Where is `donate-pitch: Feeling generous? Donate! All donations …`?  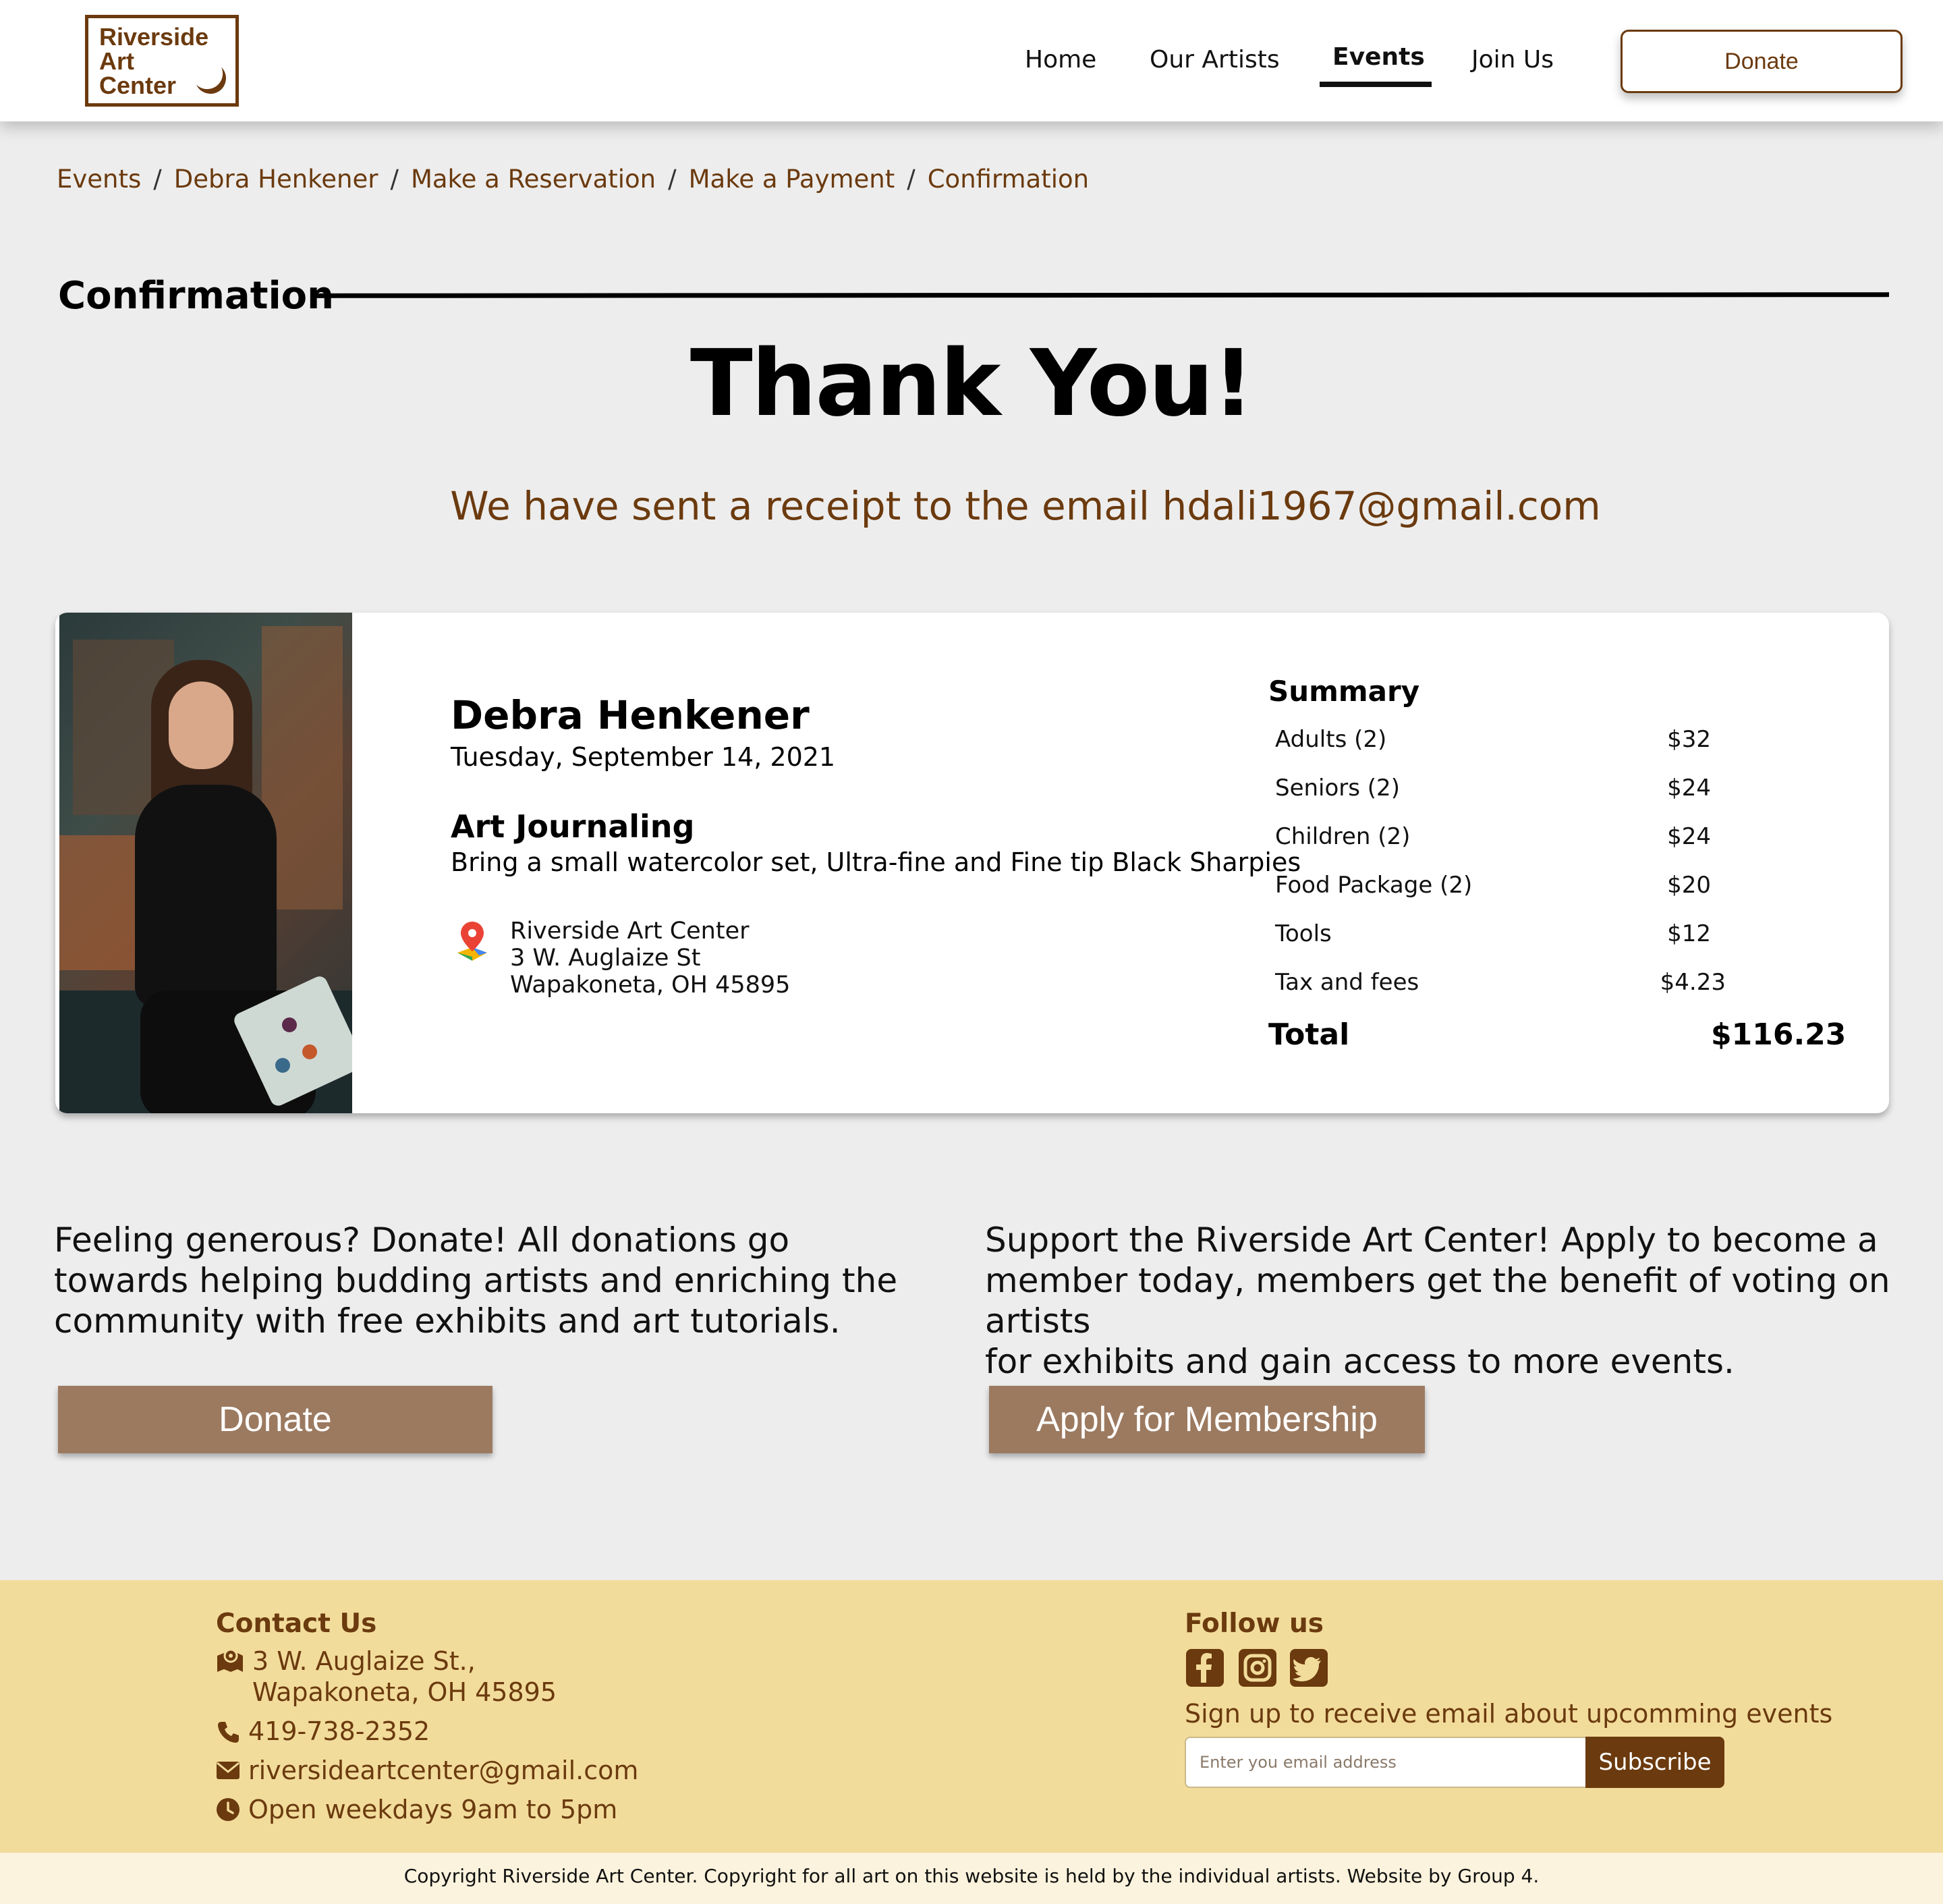
donate-pitch: Feeling generous? Donate! All donations … is located at coordinates (475, 1280).